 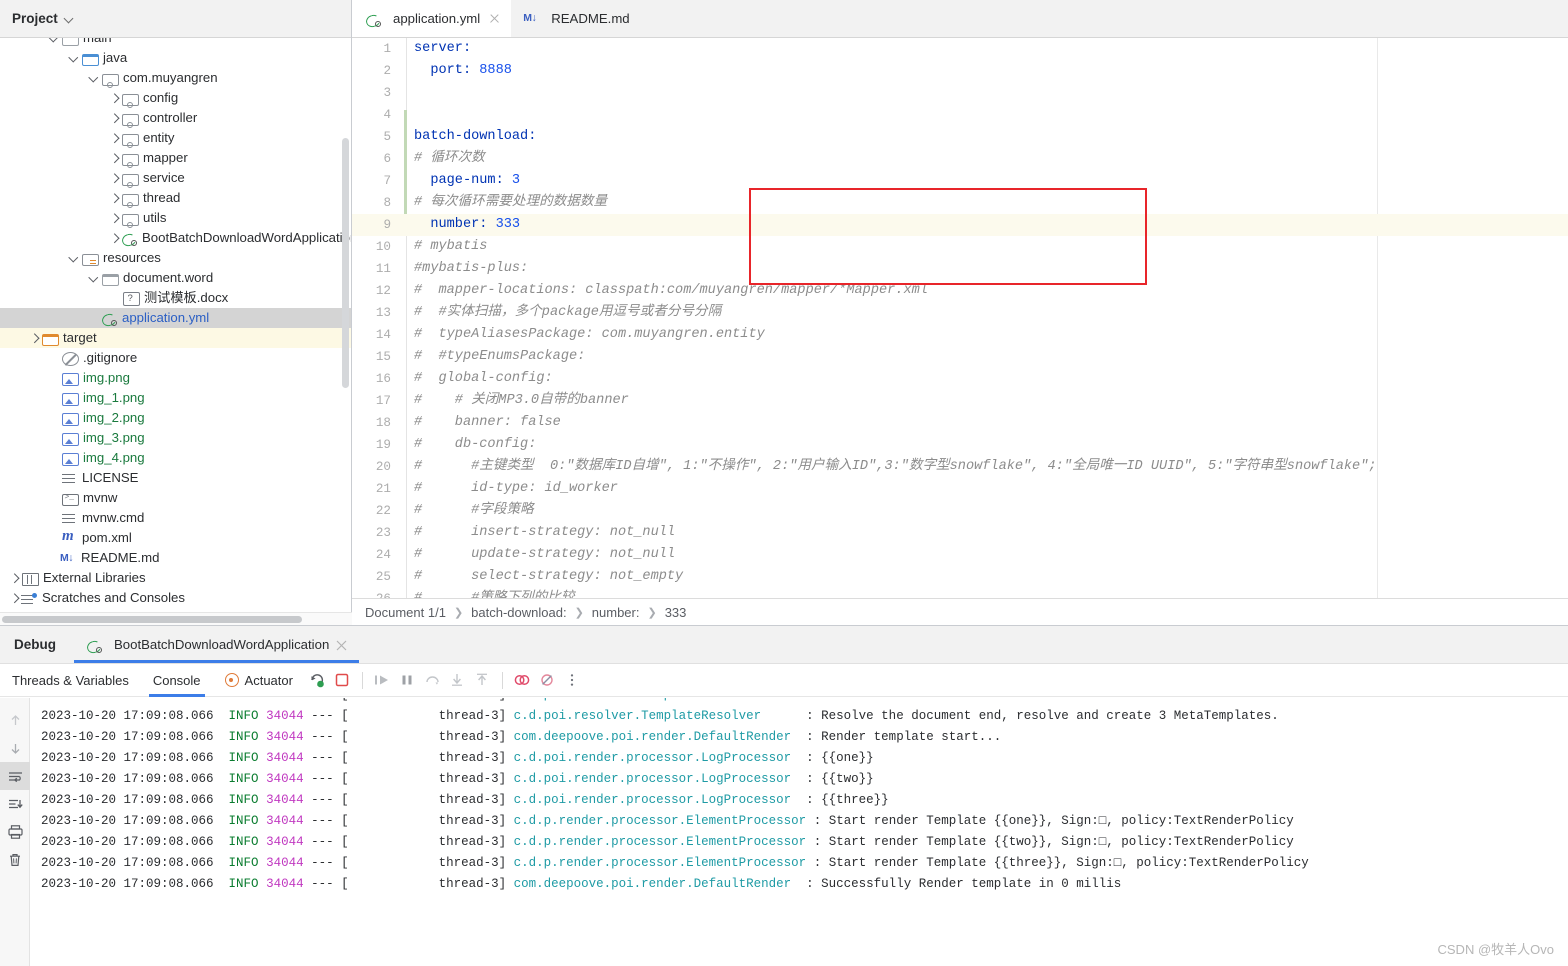 I want to click on code-line: 16 # global-config:, so click(x=960, y=379).